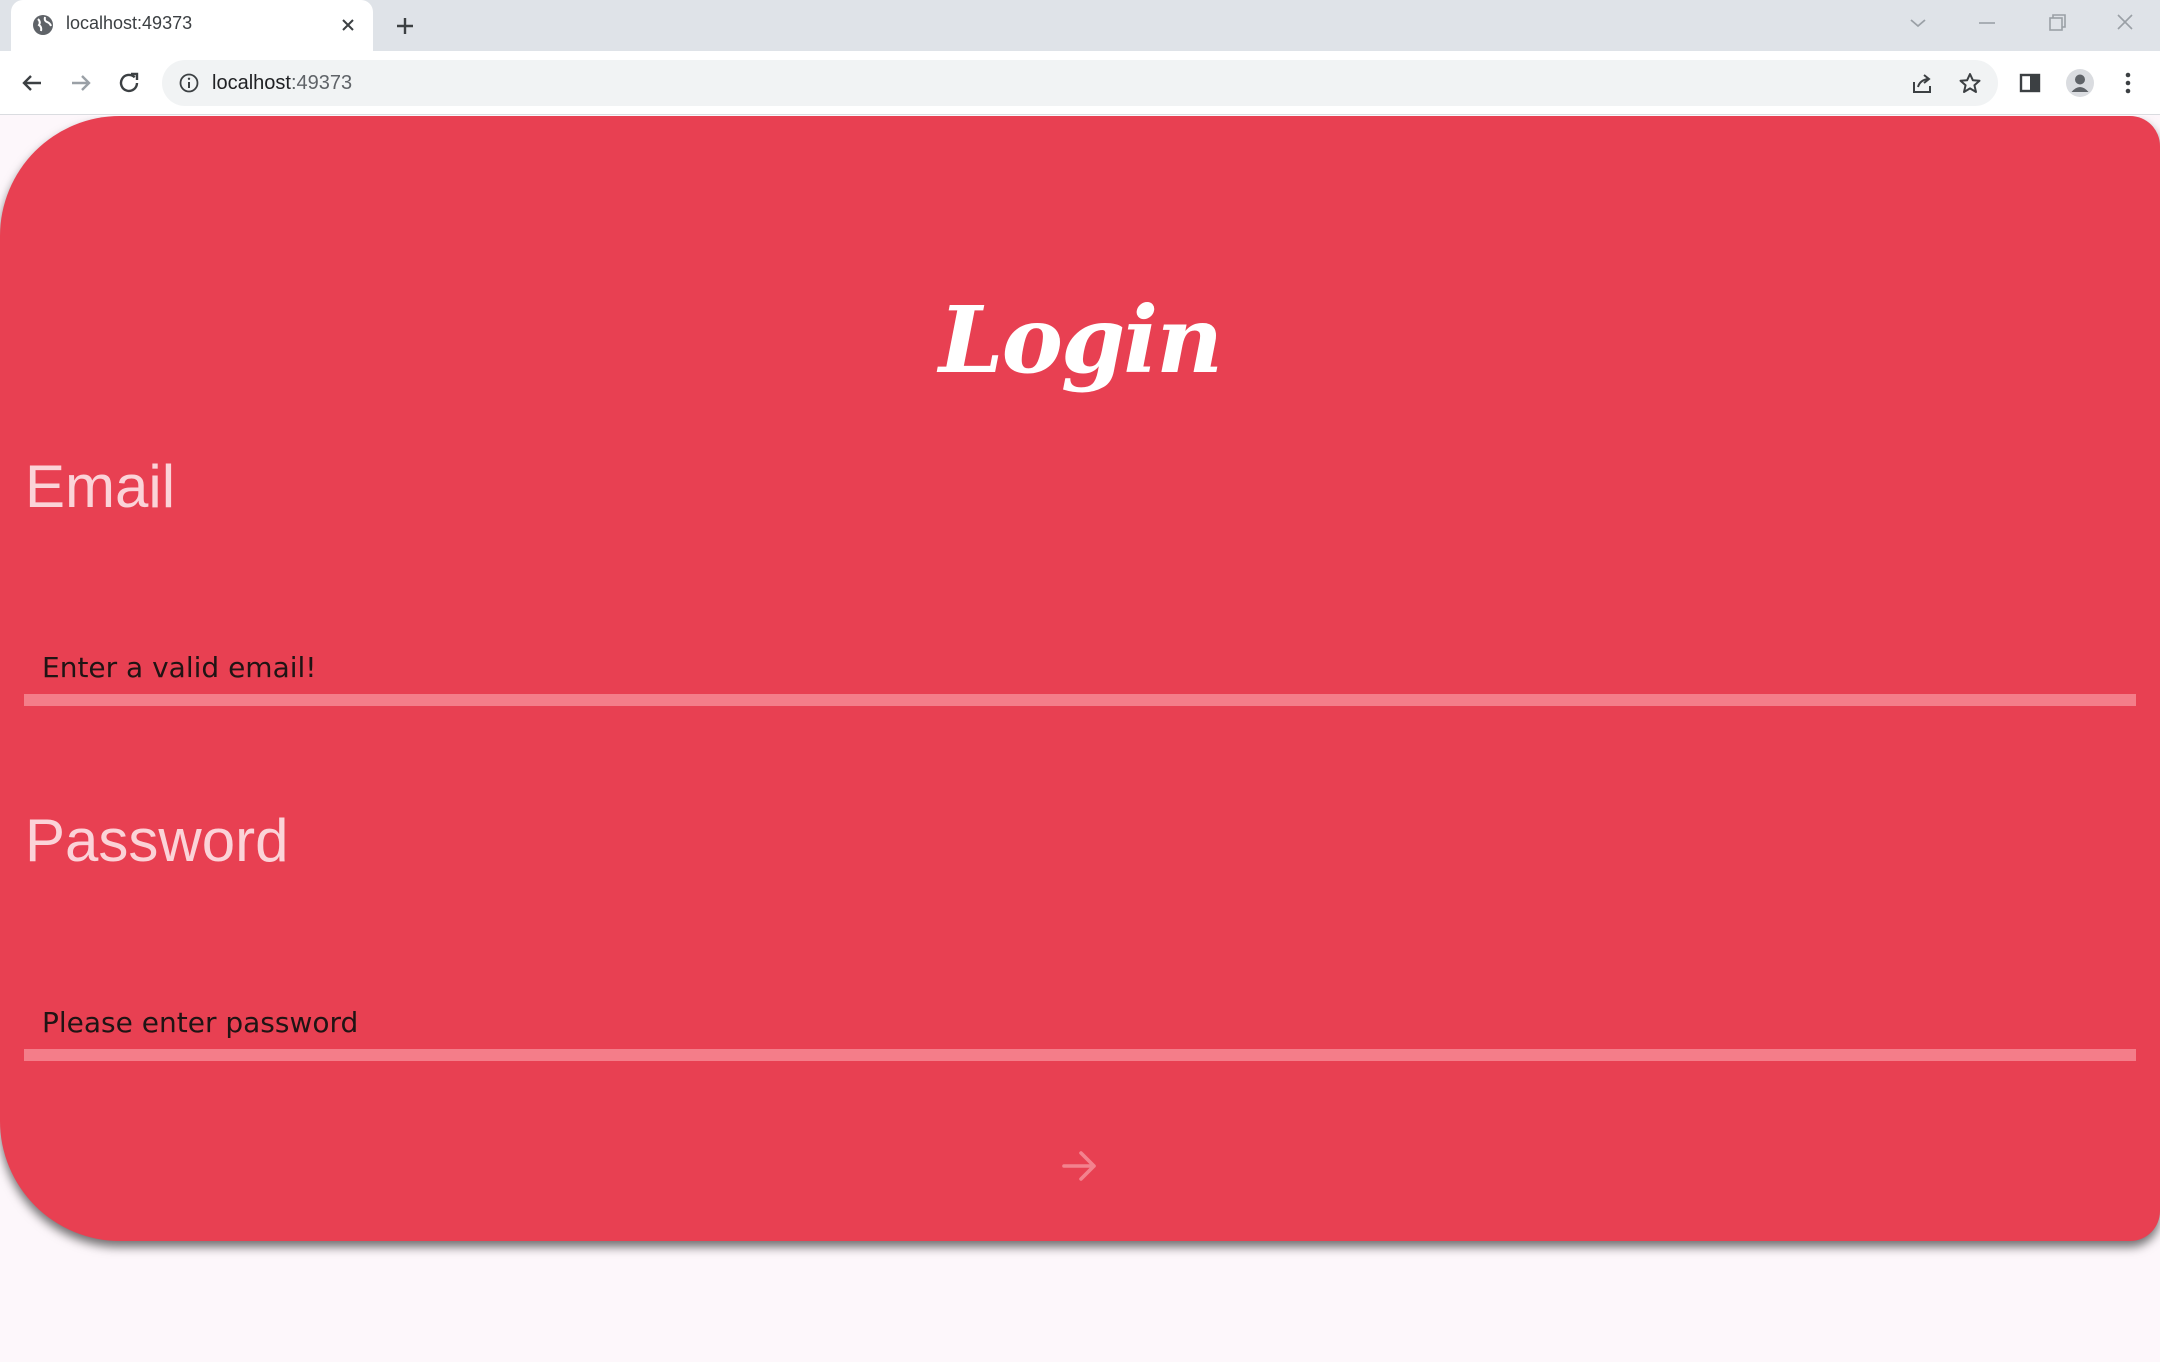  I want to click on close-window-icon, so click(2125, 23).